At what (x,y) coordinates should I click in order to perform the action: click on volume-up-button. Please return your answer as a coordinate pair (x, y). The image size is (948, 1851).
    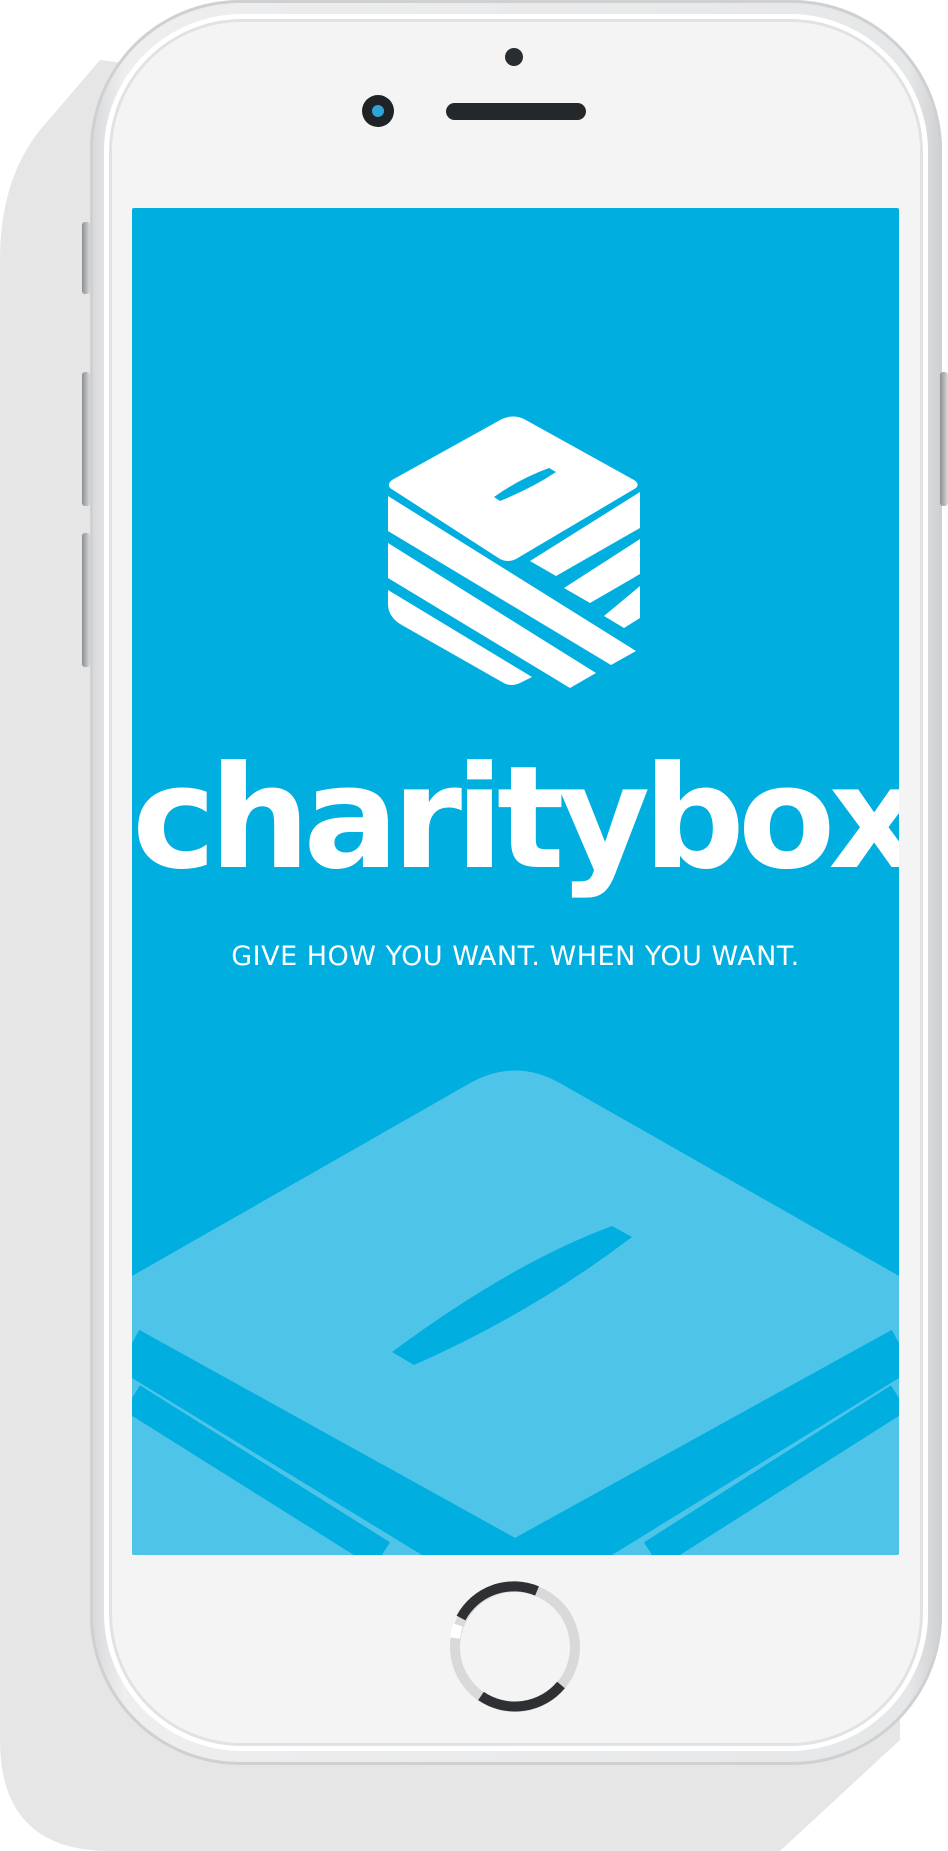
    Looking at the image, I should click on (86, 439).